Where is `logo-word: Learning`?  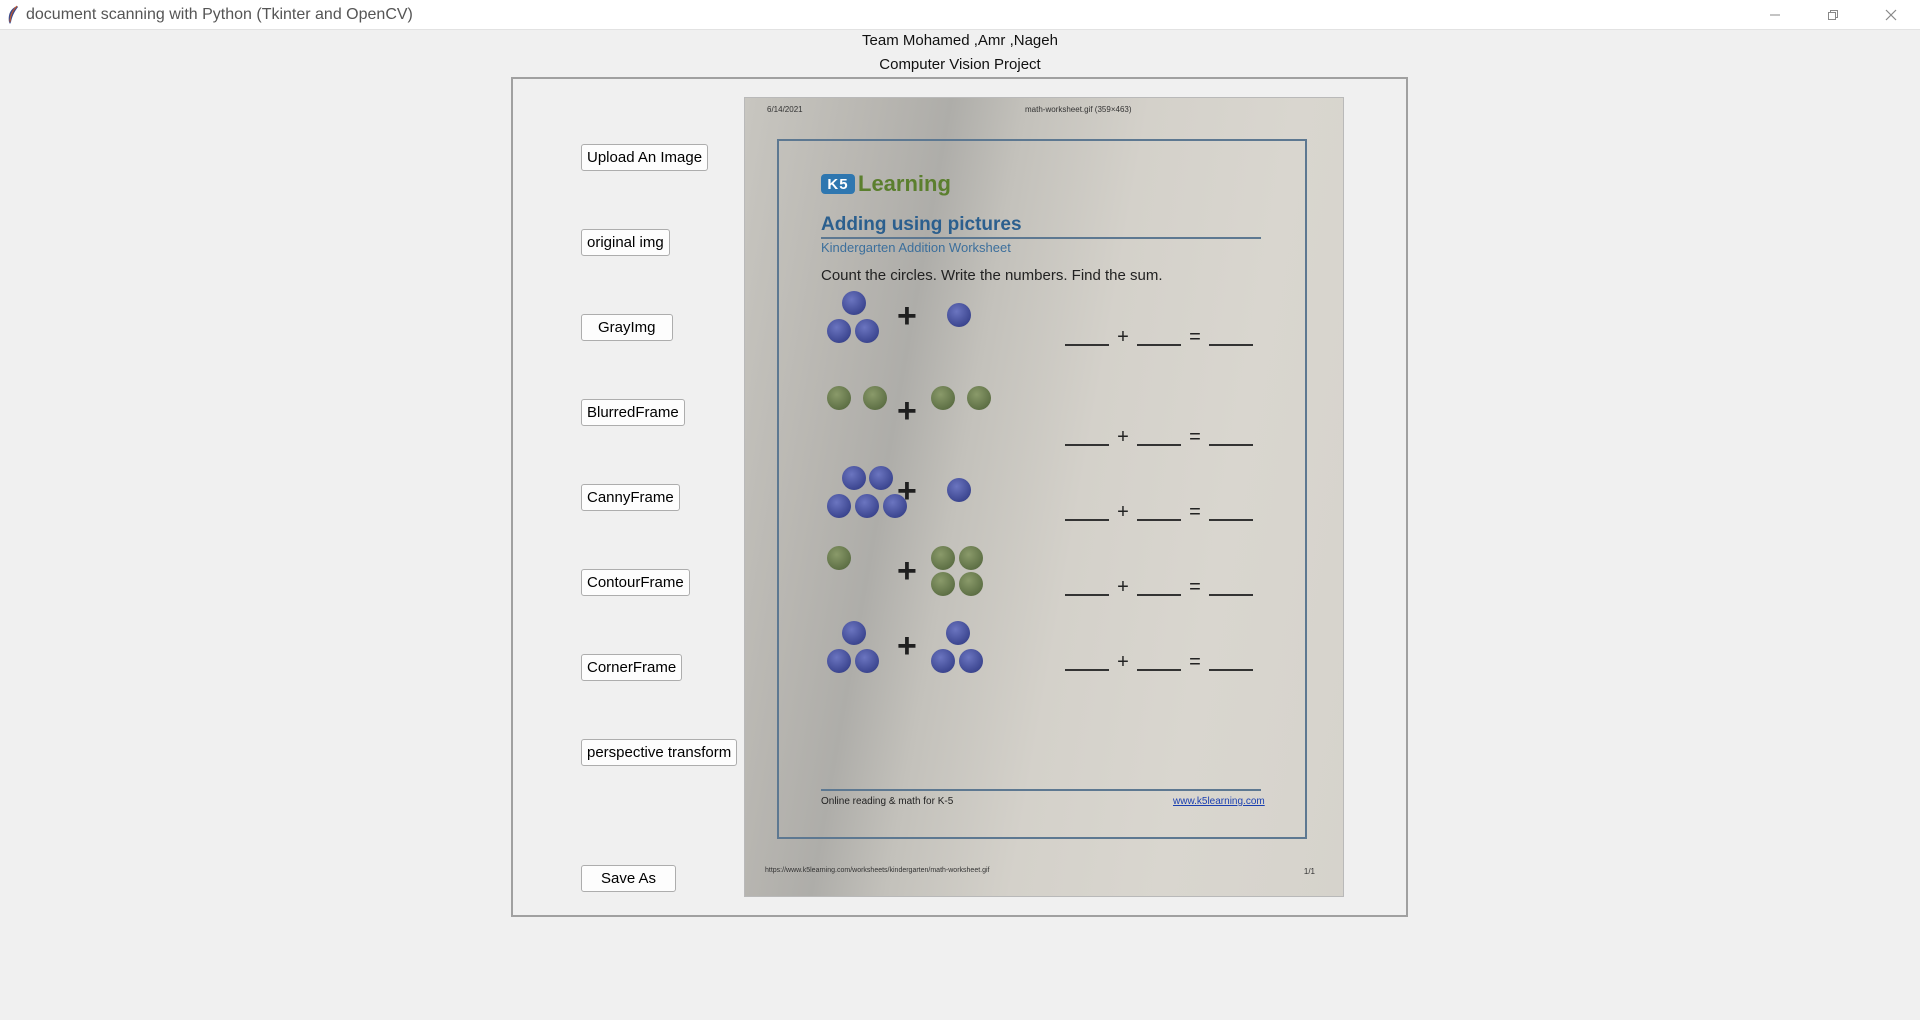 logo-word: Learning is located at coordinates (904, 183).